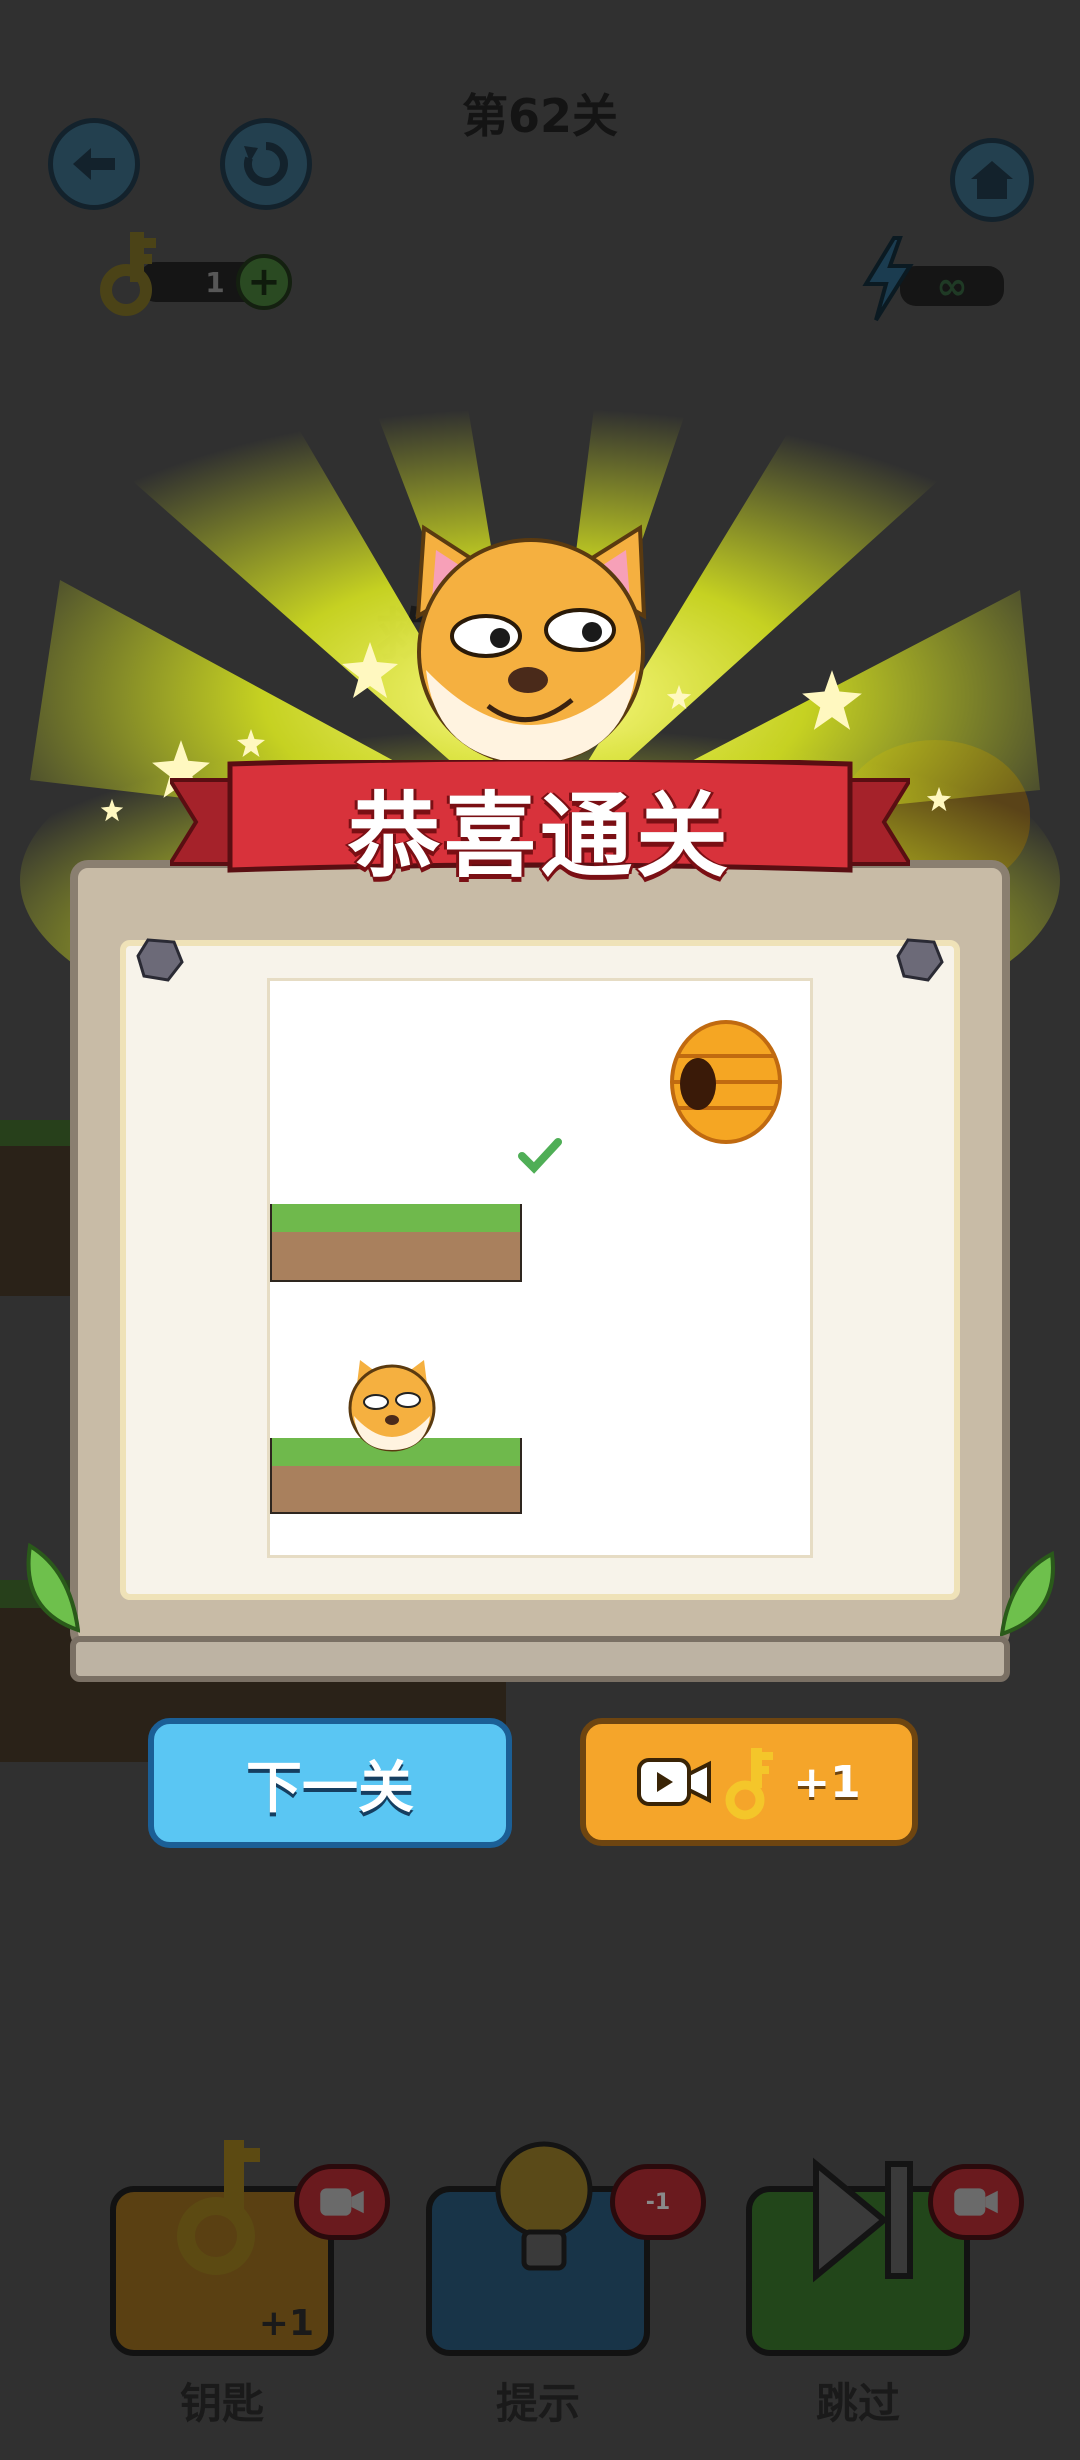 Image resolution: width=1080 pixels, height=2460 pixels. What do you see at coordinates (726, 1082) in the screenshot?
I see `beehive-icon` at bounding box center [726, 1082].